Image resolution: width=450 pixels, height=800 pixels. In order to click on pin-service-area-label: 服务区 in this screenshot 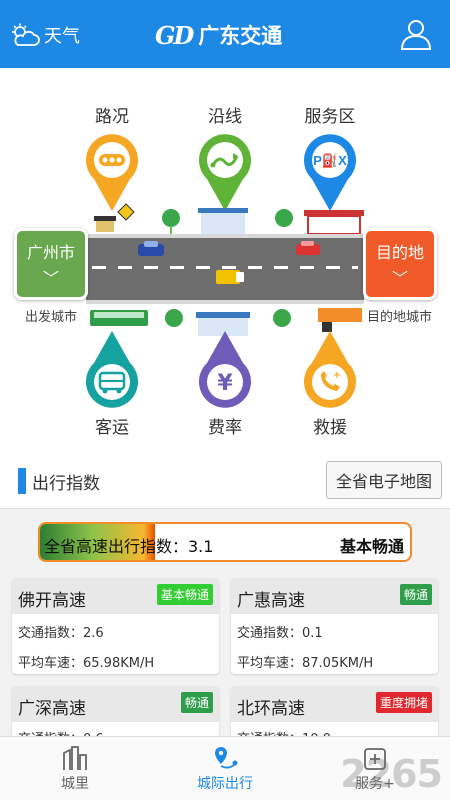, I will do `click(330, 117)`.